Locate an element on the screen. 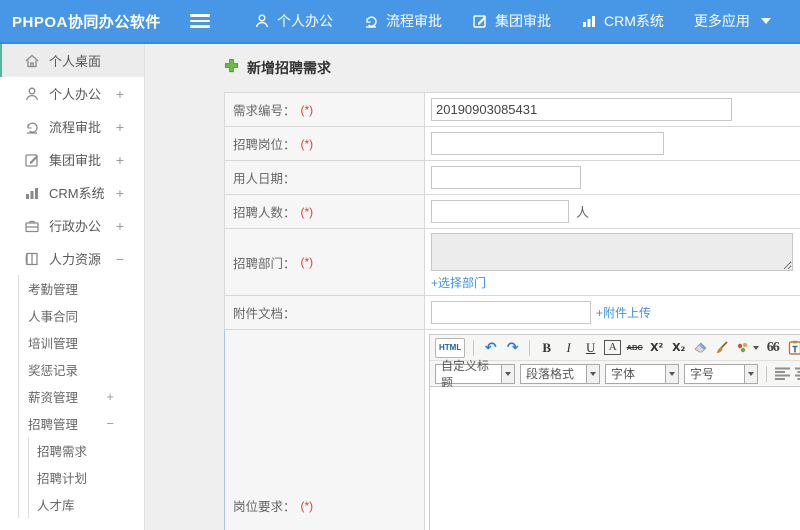 The width and height of the screenshot is (800, 530). sidebar-item-label: 个人办公 is located at coordinates (75, 94).